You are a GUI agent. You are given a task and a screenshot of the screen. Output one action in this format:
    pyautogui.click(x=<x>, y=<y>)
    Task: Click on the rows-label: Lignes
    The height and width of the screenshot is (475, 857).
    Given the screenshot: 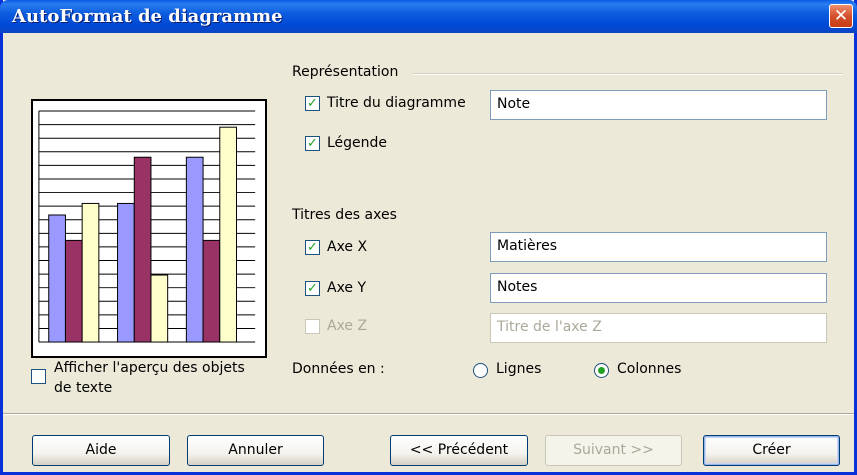 What is the action you would take?
    pyautogui.click(x=519, y=369)
    